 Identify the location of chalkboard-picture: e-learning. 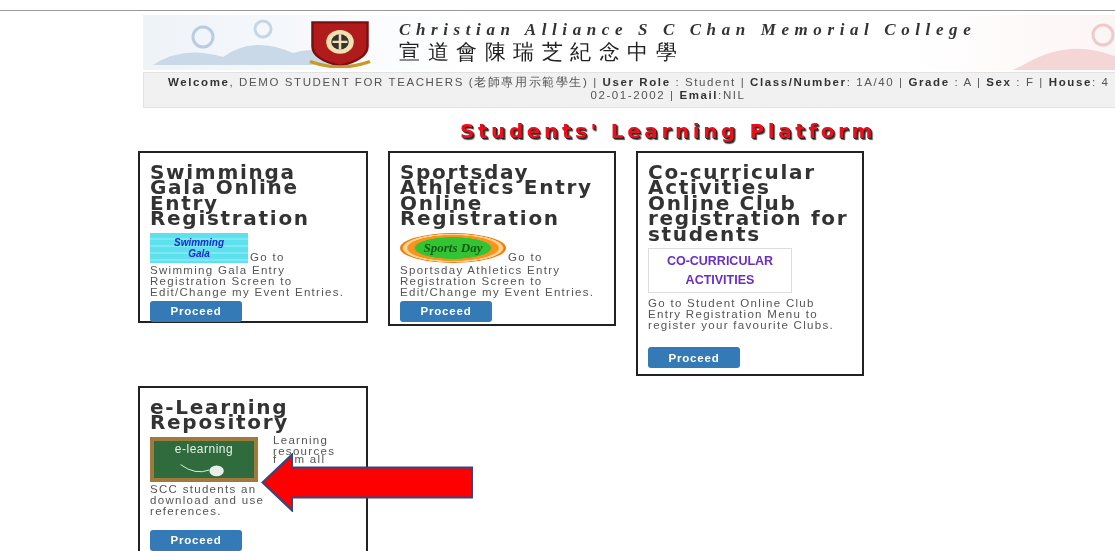
(204, 459).